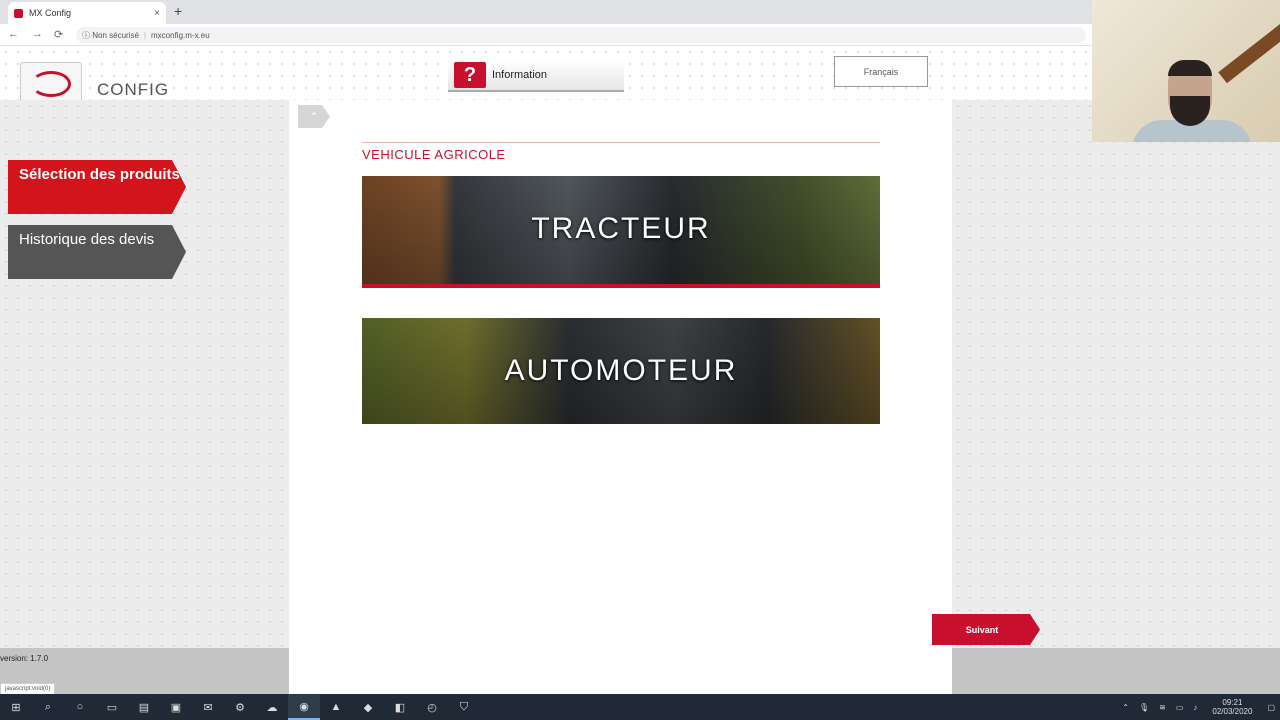 The height and width of the screenshot is (720, 1280). I want to click on url-text: mxconfig.m-x.eu, so click(180, 35).